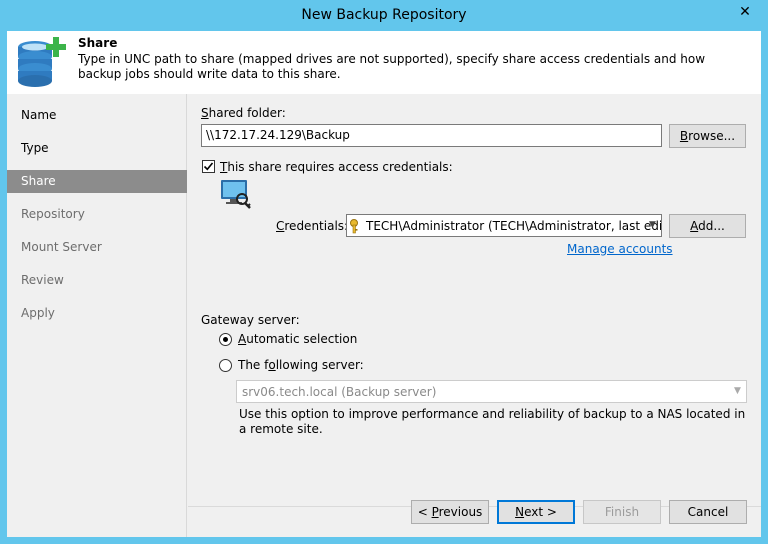  I want to click on step-type: Type, so click(97, 148).